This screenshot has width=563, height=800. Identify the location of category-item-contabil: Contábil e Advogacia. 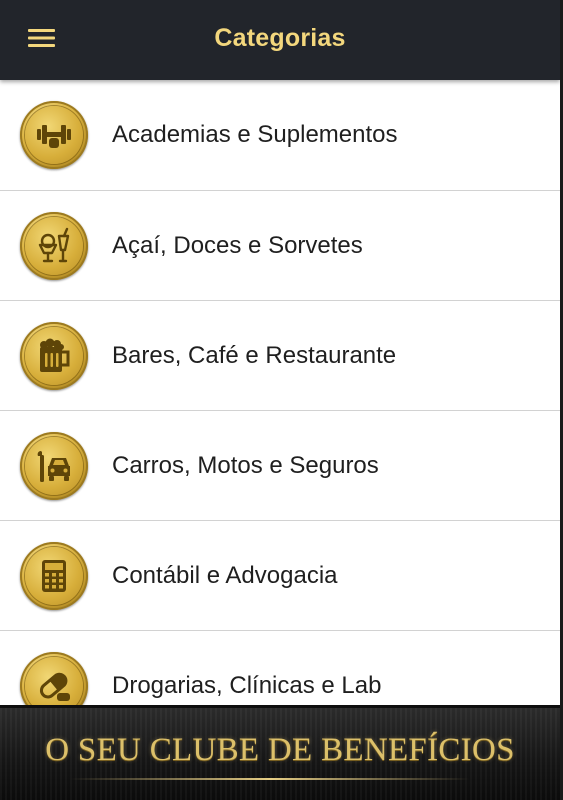
(280, 576).